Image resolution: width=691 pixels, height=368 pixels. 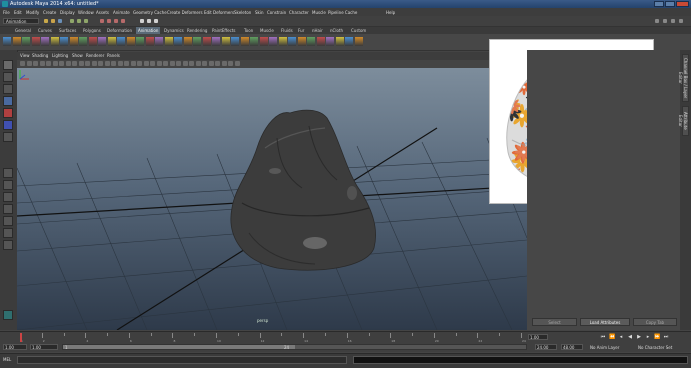 I want to click on panel-menu-show: Show, so click(x=77, y=55).